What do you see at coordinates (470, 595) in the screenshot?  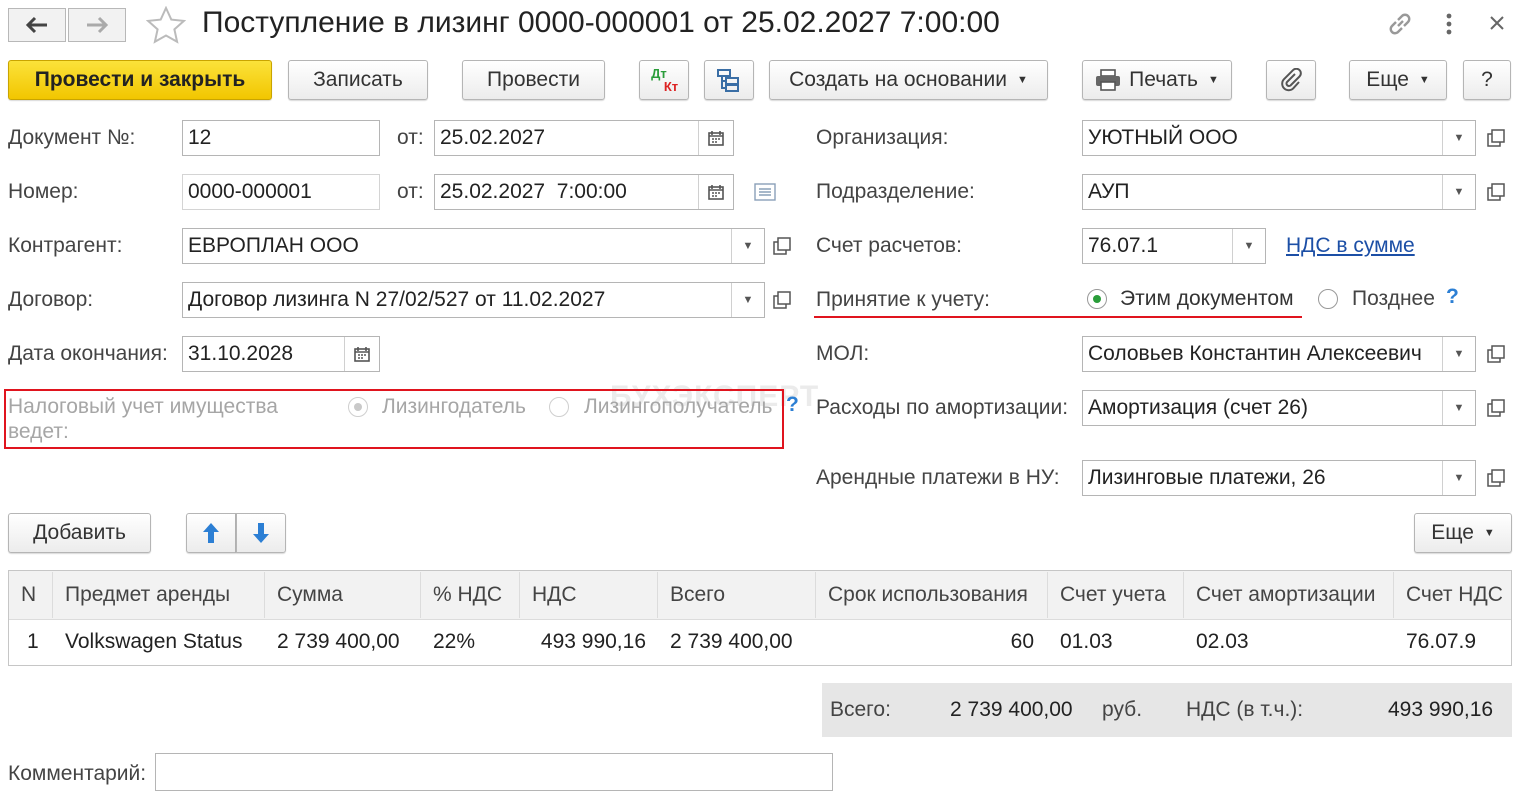 I see `col-header-vat-rate: % НДС` at bounding box center [470, 595].